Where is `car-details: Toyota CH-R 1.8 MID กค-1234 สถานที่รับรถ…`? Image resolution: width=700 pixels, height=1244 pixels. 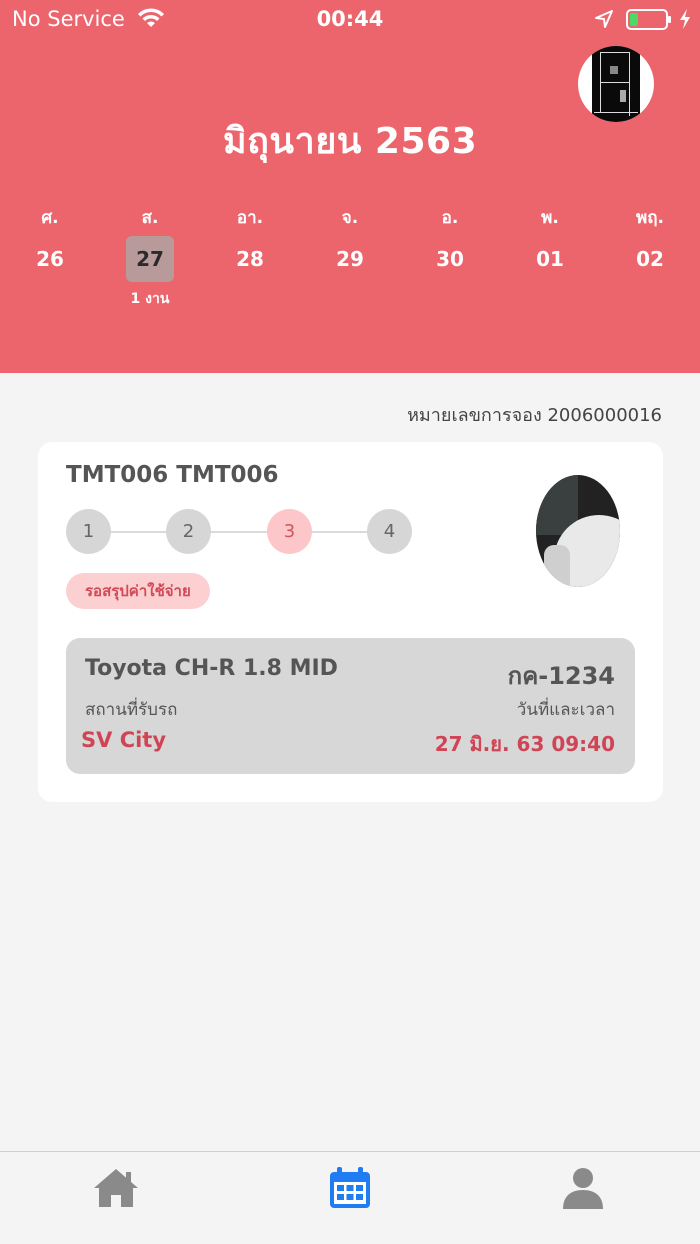 car-details: Toyota CH-R 1.8 MID กค-1234 สถานที่รับรถ… is located at coordinates (350, 706).